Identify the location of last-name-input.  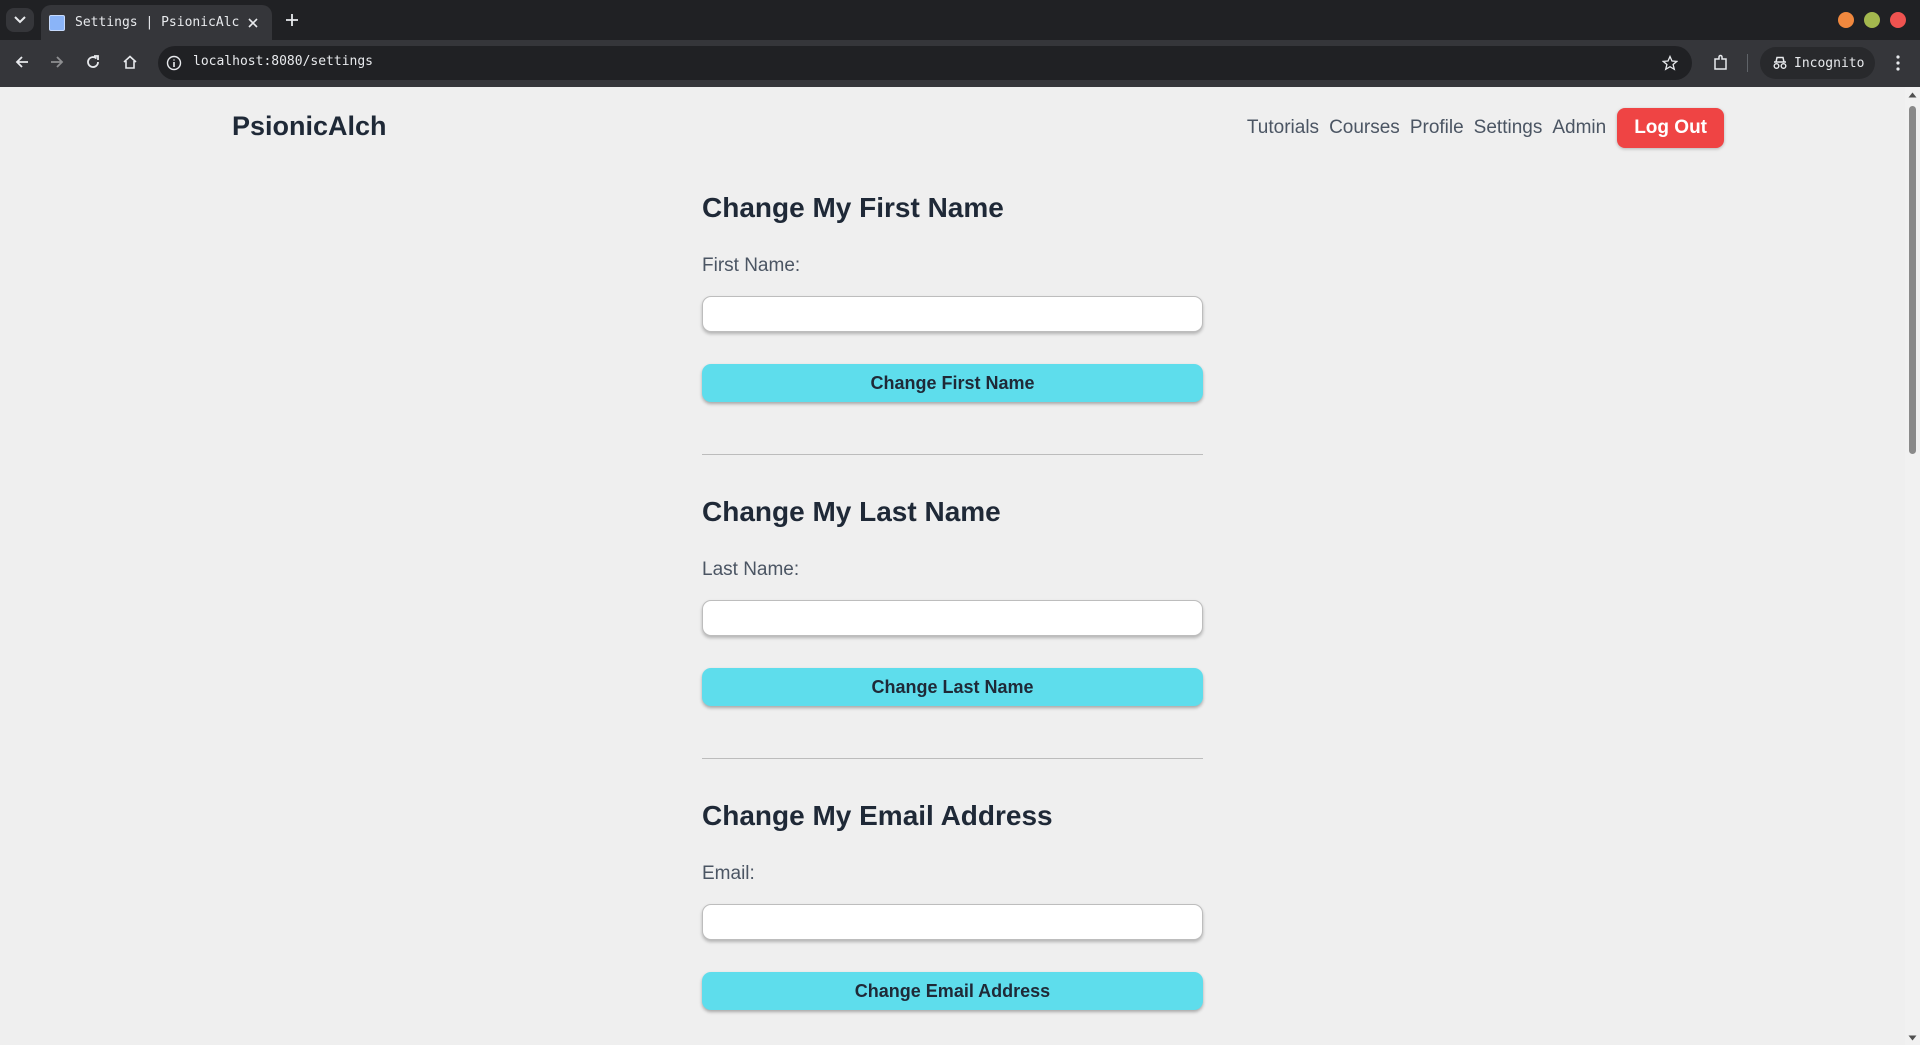
(952, 618).